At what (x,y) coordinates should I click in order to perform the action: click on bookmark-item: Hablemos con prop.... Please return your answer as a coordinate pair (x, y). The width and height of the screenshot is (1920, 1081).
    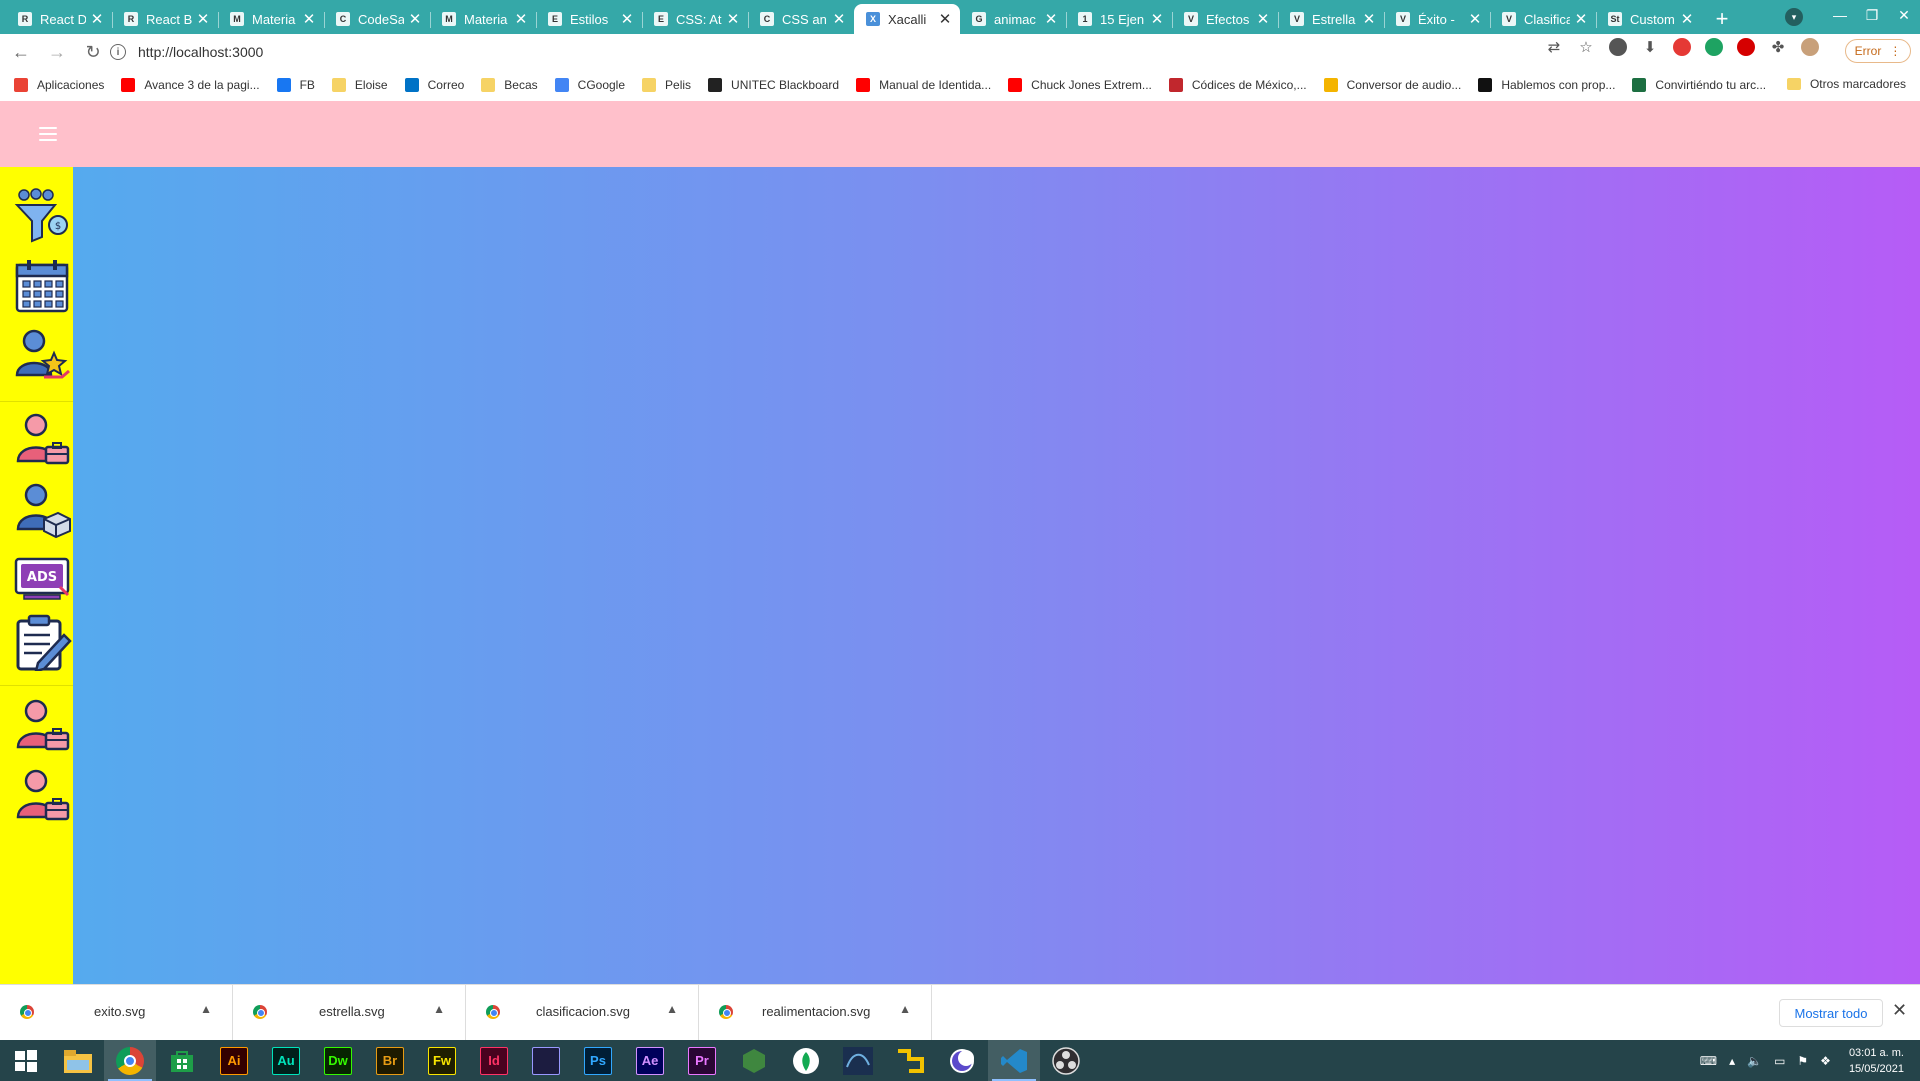
    Looking at the image, I should click on (1546, 85).